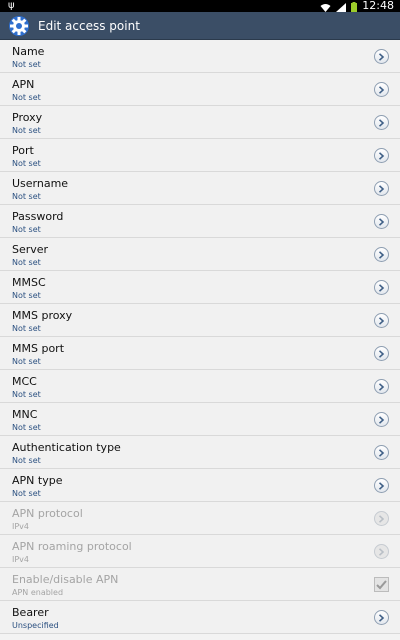 The width and height of the screenshot is (400, 640). I want to click on setting-row: Username Not set, so click(200, 188).